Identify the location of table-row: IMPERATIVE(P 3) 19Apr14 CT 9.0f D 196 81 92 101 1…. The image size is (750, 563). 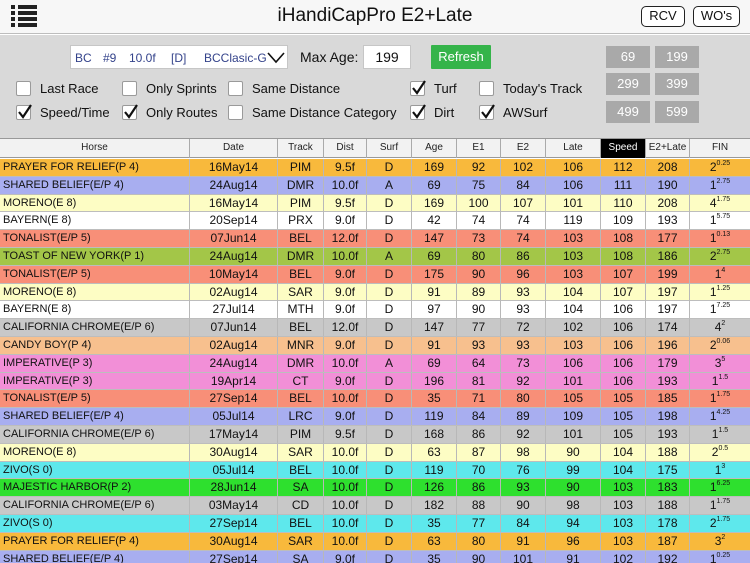
(375, 381).